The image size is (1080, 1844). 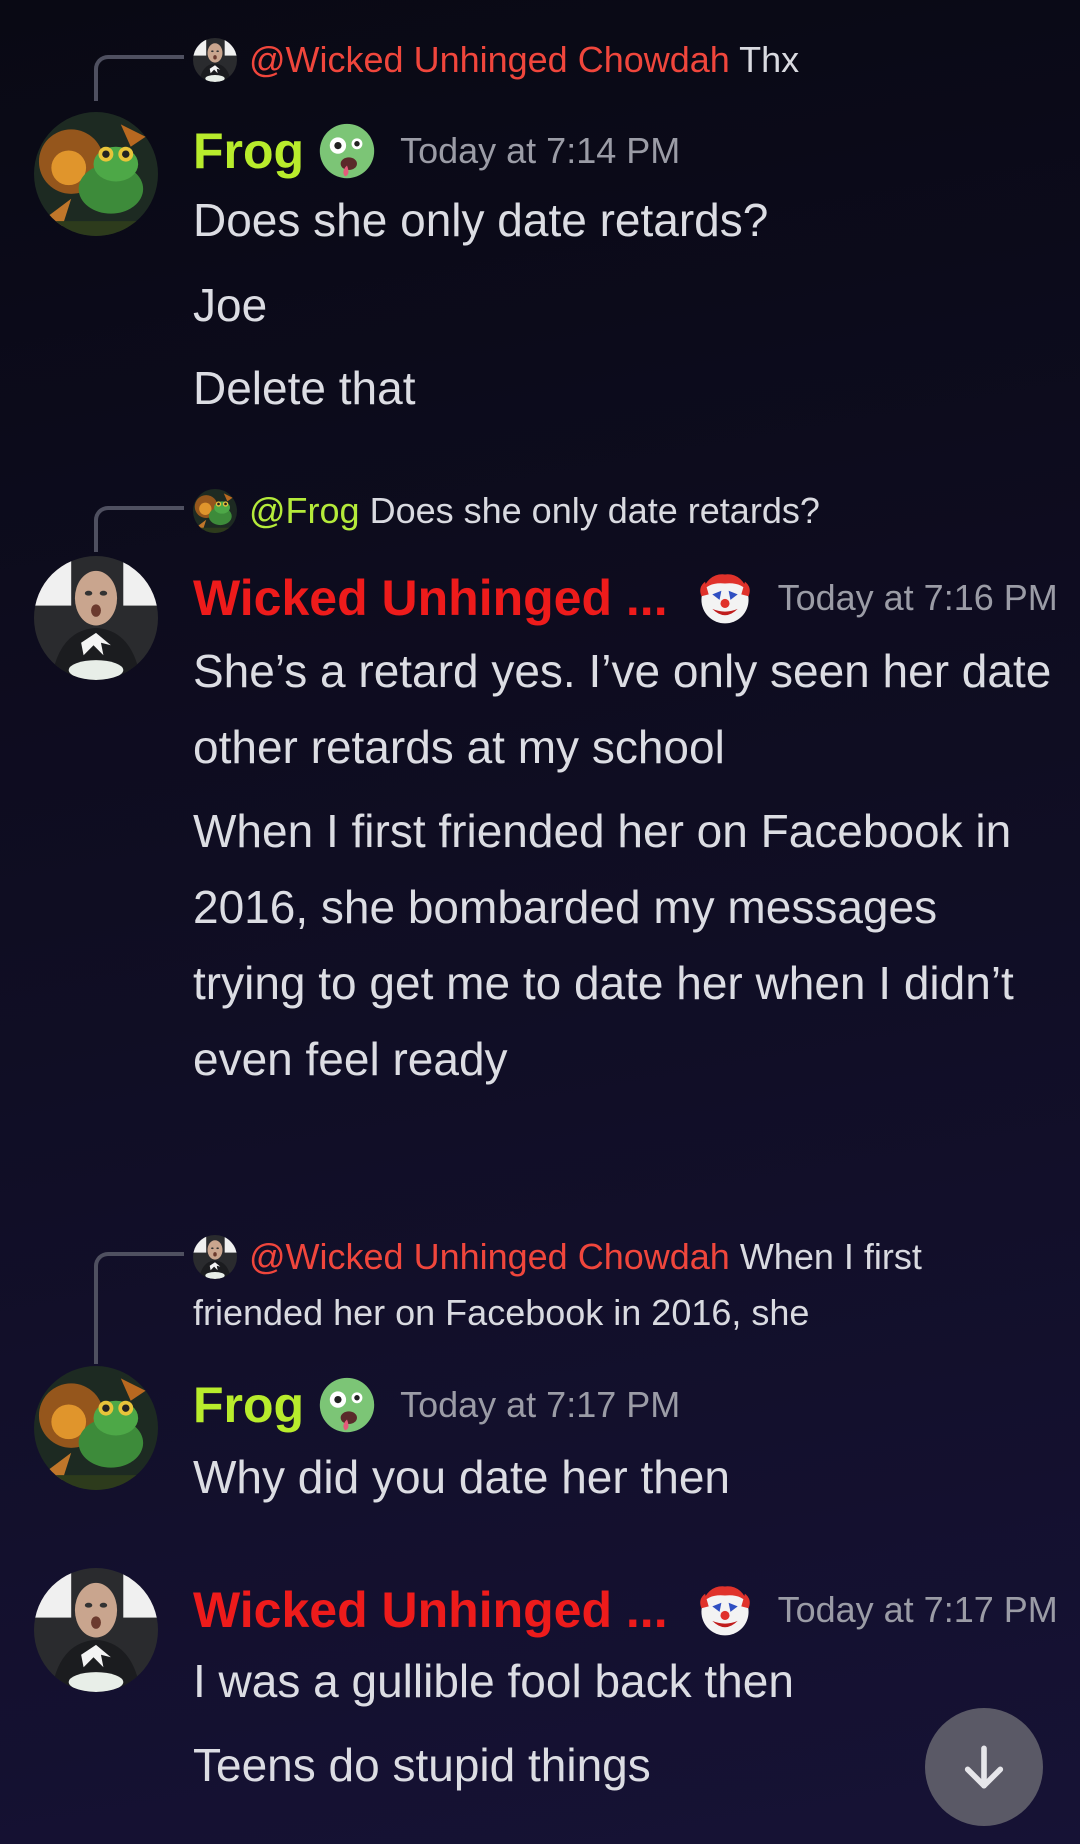 I want to click on jump-to-bottom-button, so click(x=984, y=1767).